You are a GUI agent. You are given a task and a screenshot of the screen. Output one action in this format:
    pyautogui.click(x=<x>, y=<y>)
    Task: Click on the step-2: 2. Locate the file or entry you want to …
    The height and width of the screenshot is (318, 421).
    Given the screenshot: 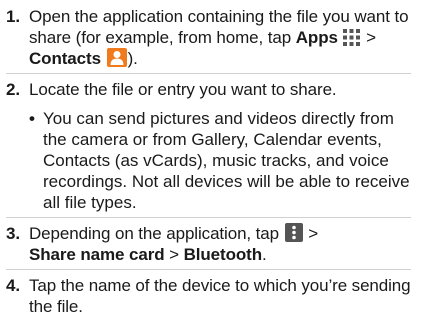 What is the action you would take?
    pyautogui.click(x=208, y=89)
    